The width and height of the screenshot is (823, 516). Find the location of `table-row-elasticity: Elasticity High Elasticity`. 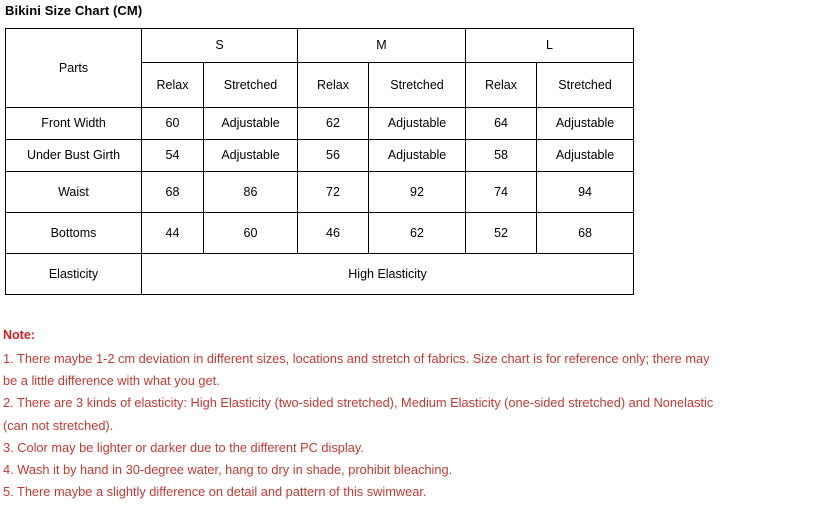

table-row-elasticity: Elasticity High Elasticity is located at coordinates (320, 274).